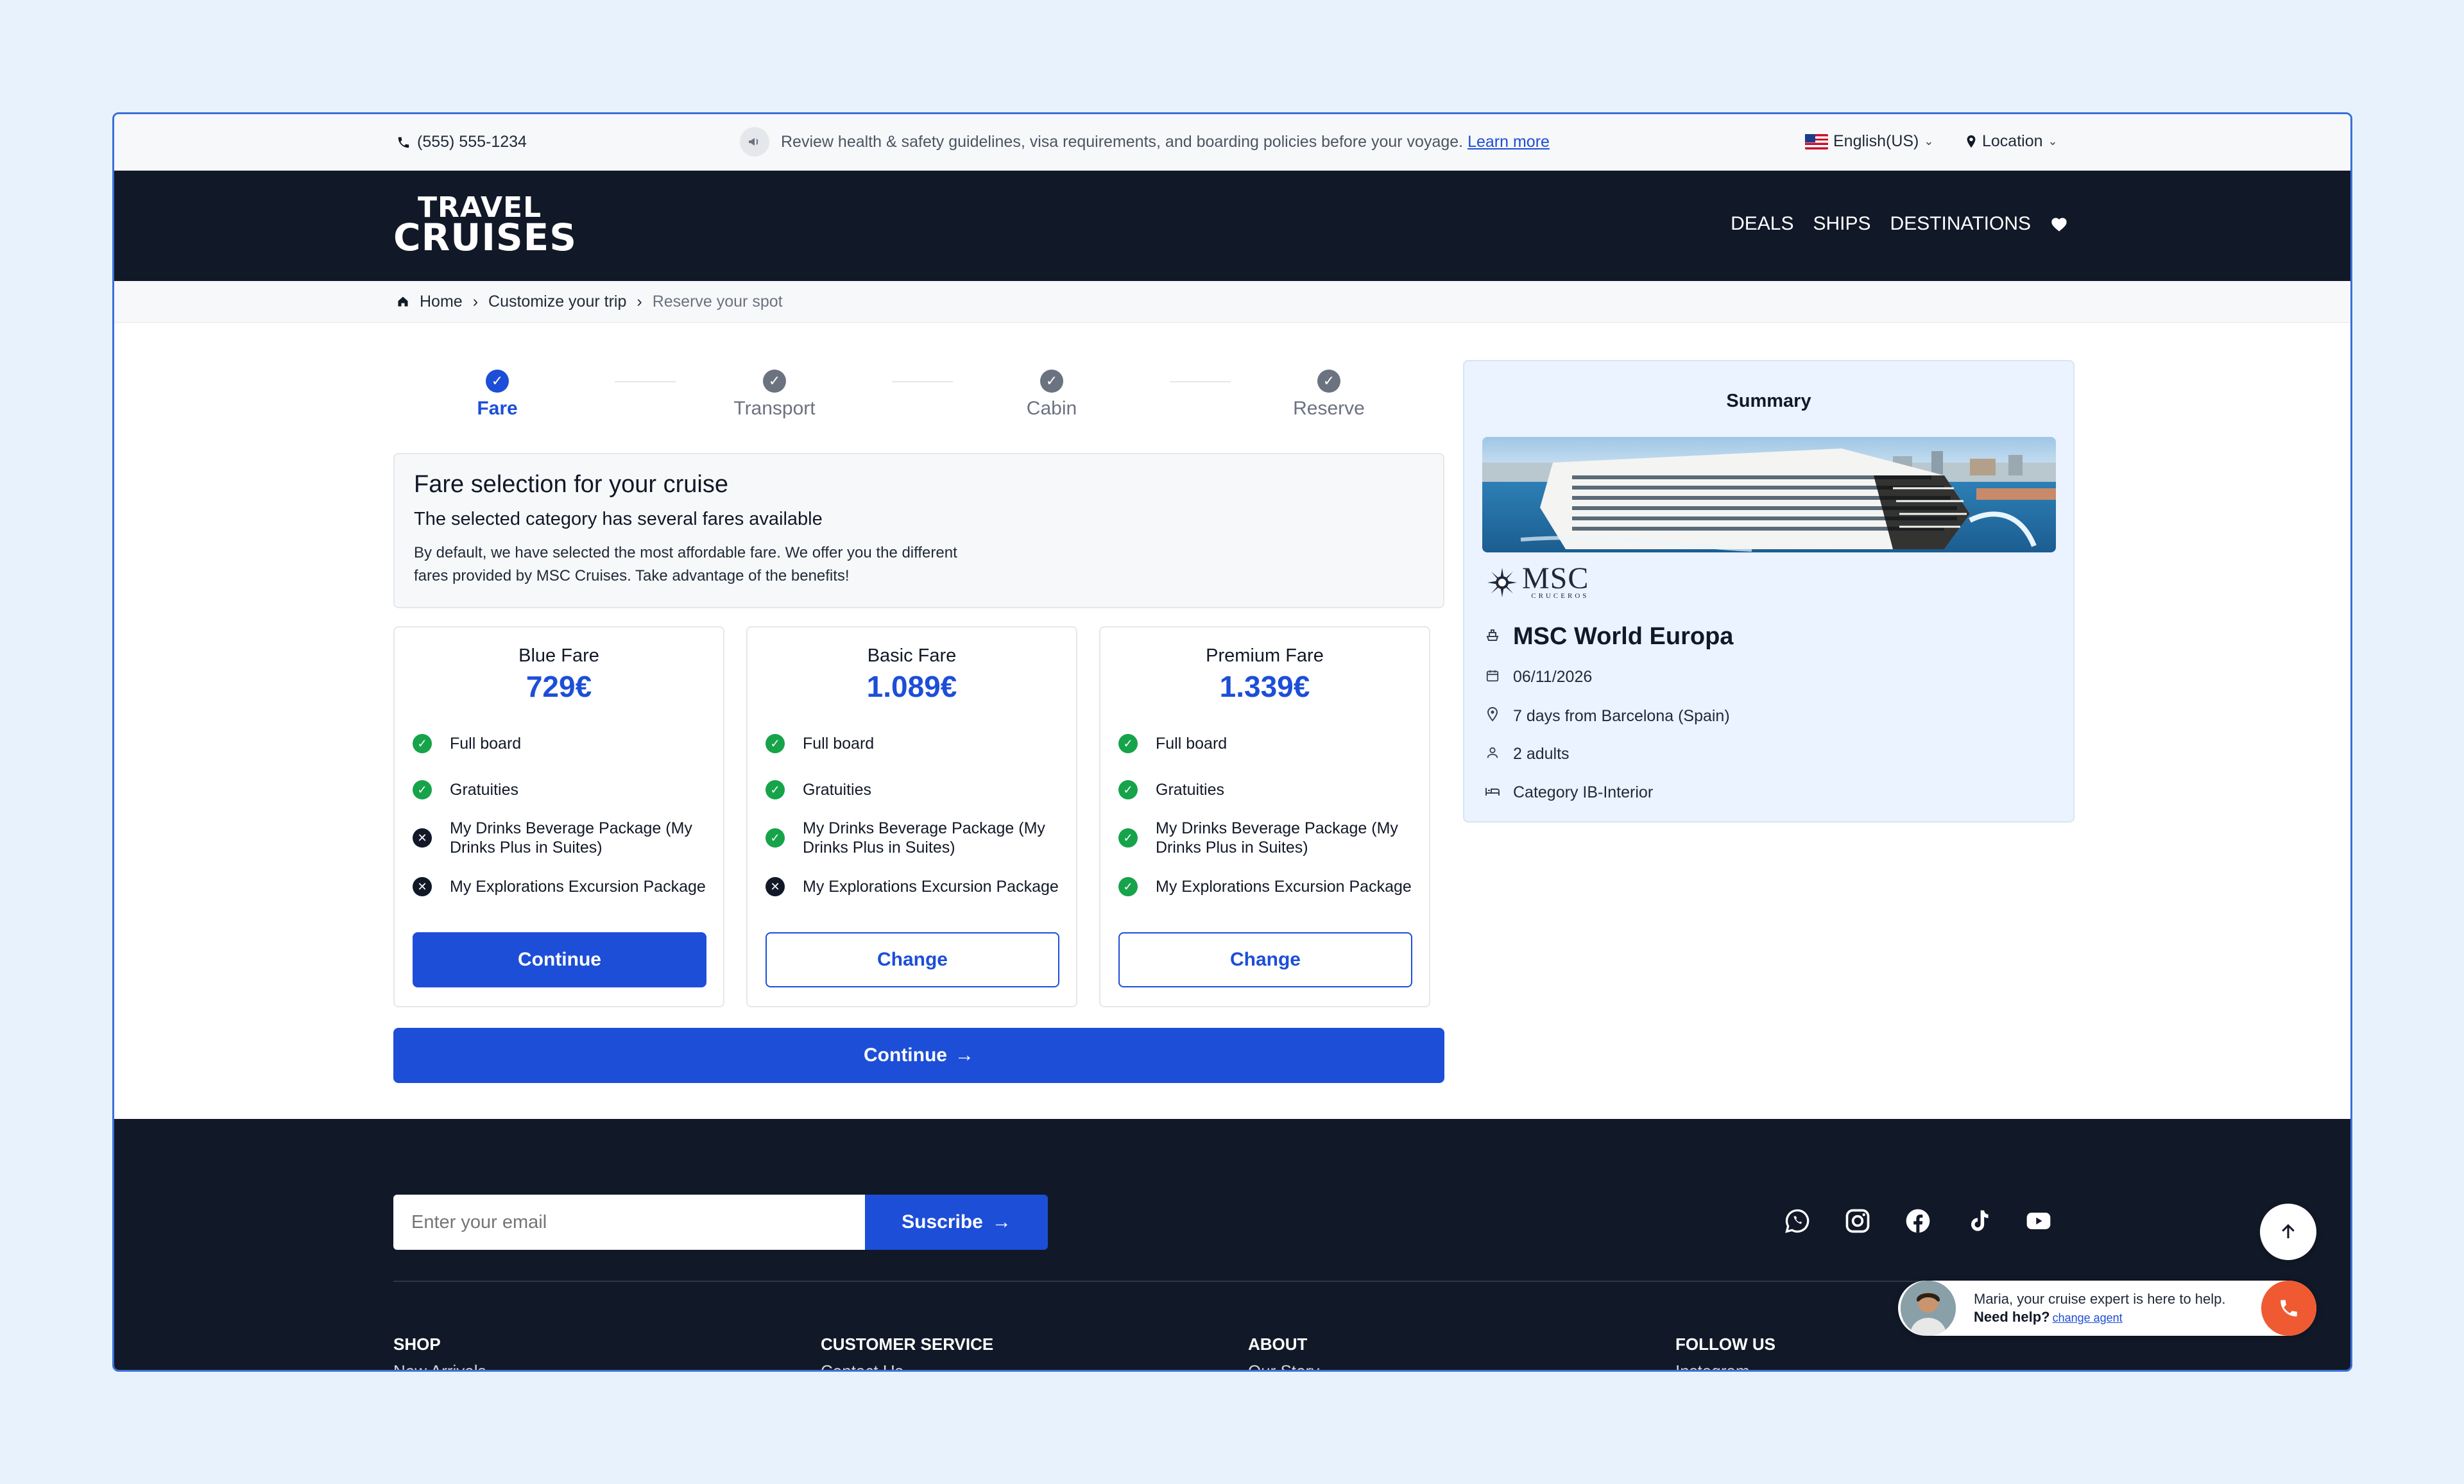 The width and height of the screenshot is (2464, 1484). Describe the element at coordinates (2039, 1221) in the screenshot. I see `youtube-icon` at that location.